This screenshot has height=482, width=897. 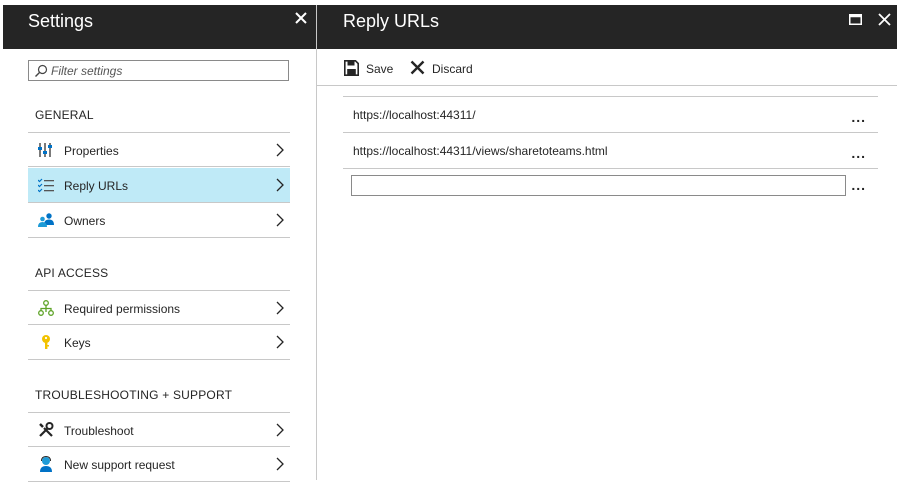 What do you see at coordinates (598, 185) in the screenshot?
I see `new-reply-url-input` at bounding box center [598, 185].